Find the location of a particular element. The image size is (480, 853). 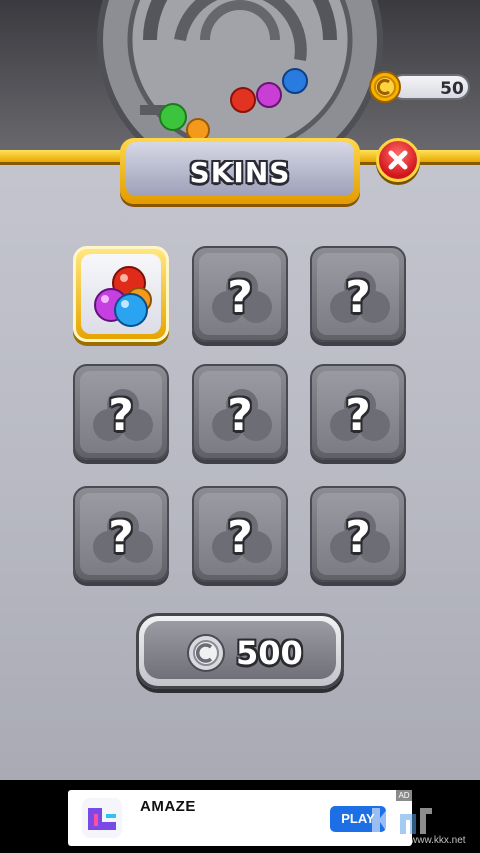

coin-counter: 50 is located at coordinates (419, 87).